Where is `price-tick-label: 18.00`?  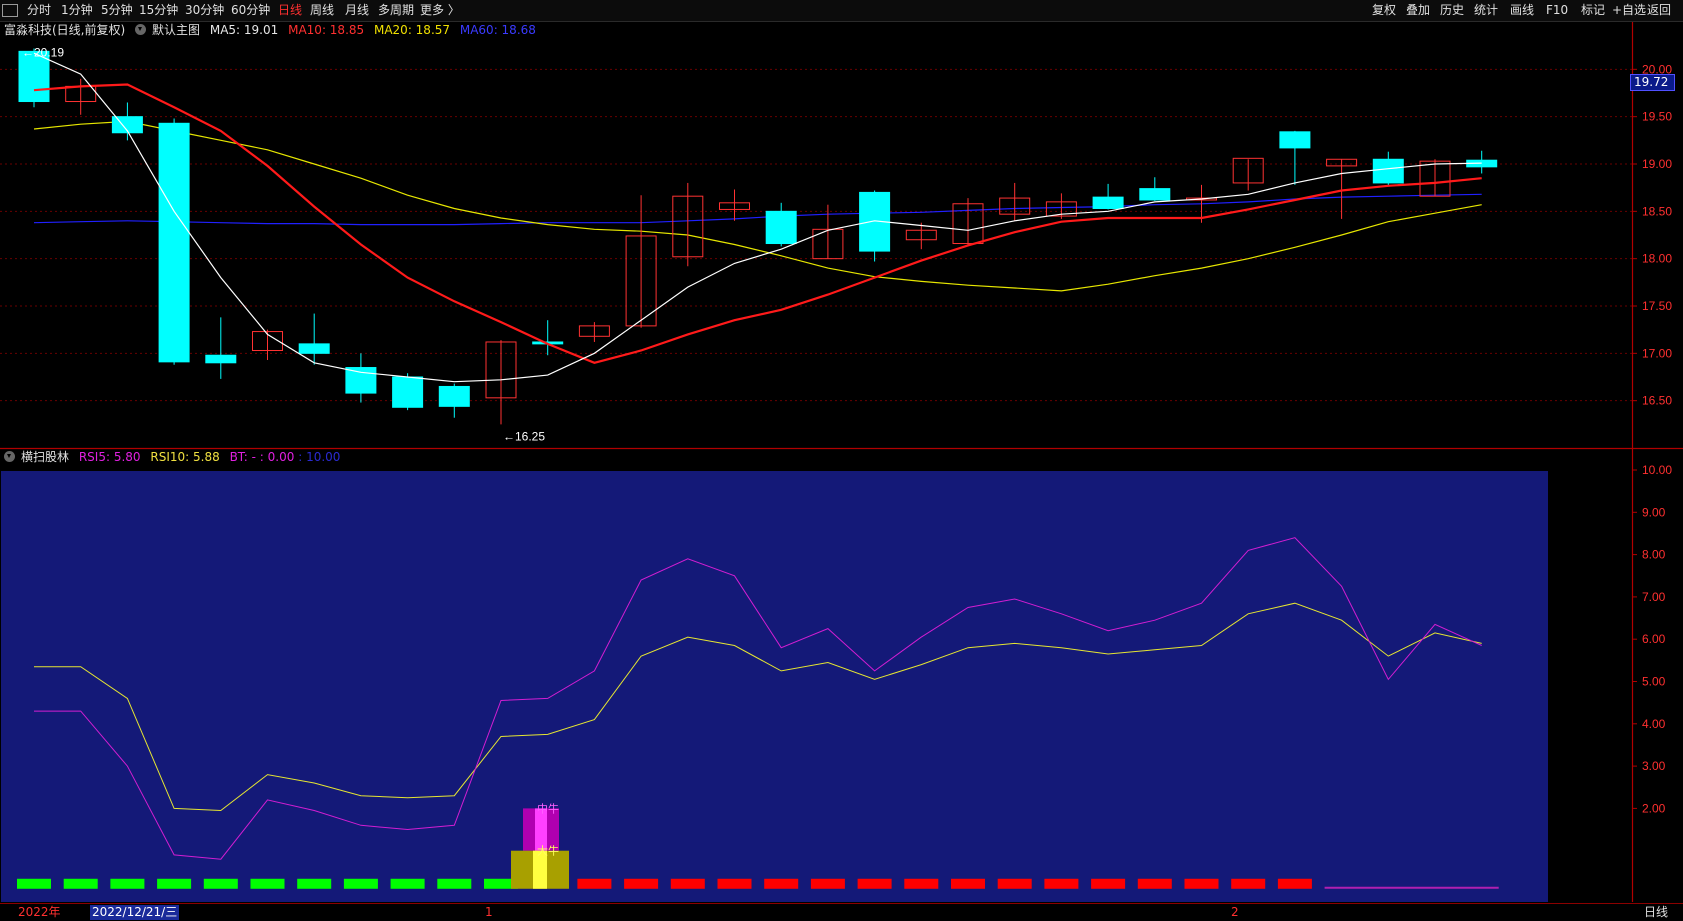
price-tick-label: 18.00 is located at coordinates (1657, 259).